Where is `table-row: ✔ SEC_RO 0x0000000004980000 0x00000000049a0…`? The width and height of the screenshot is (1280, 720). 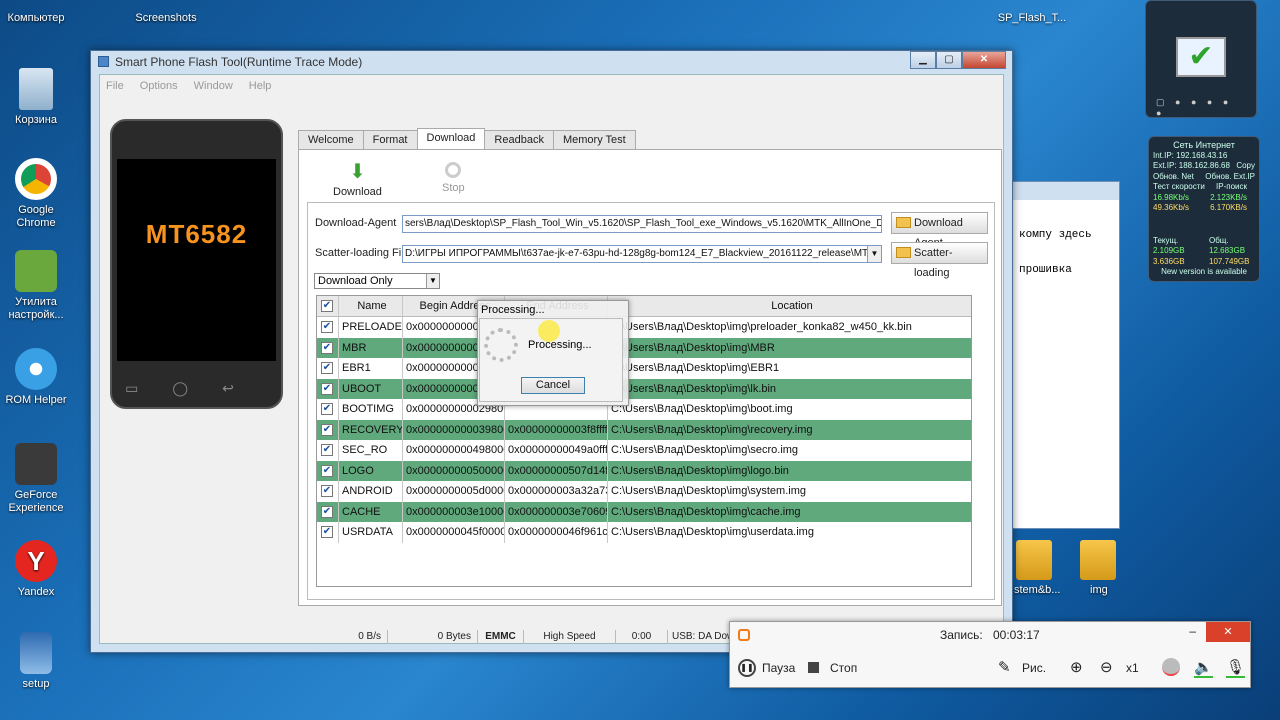 table-row: ✔ SEC_RO 0x0000000004980000 0x00000000049a0… is located at coordinates (644, 450).